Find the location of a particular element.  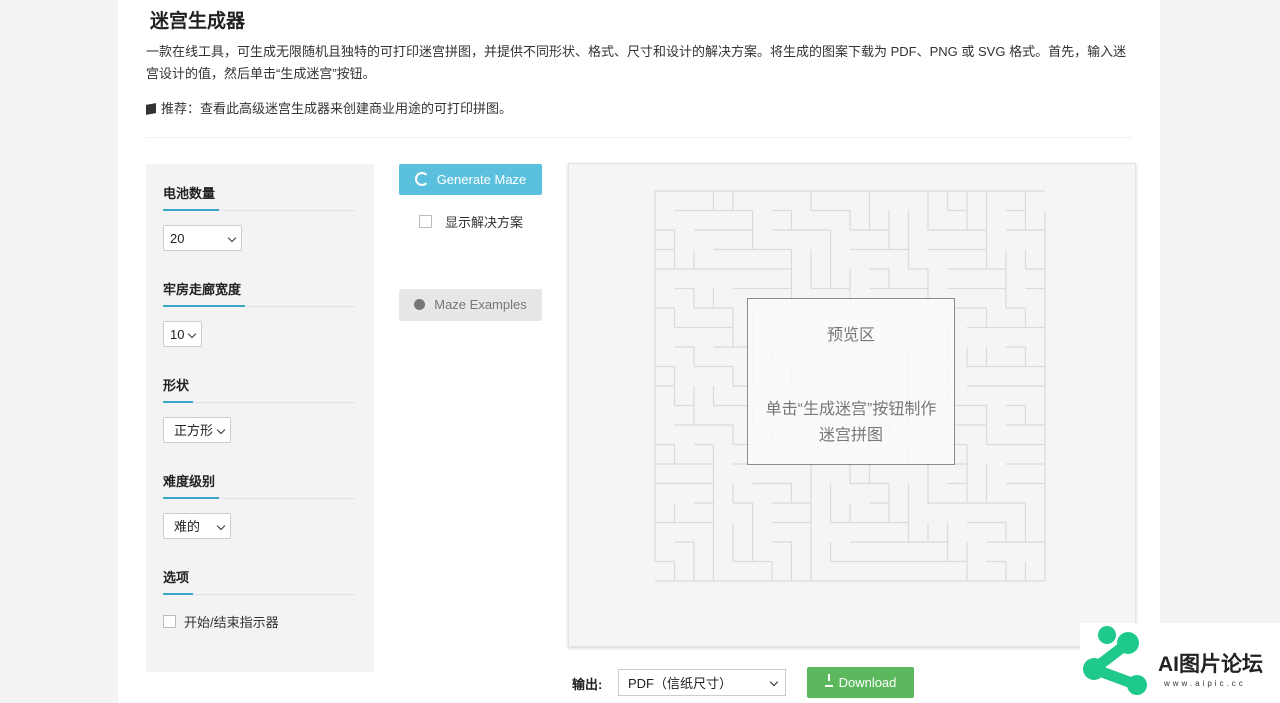

options-group: 选项 is located at coordinates (259, 581).